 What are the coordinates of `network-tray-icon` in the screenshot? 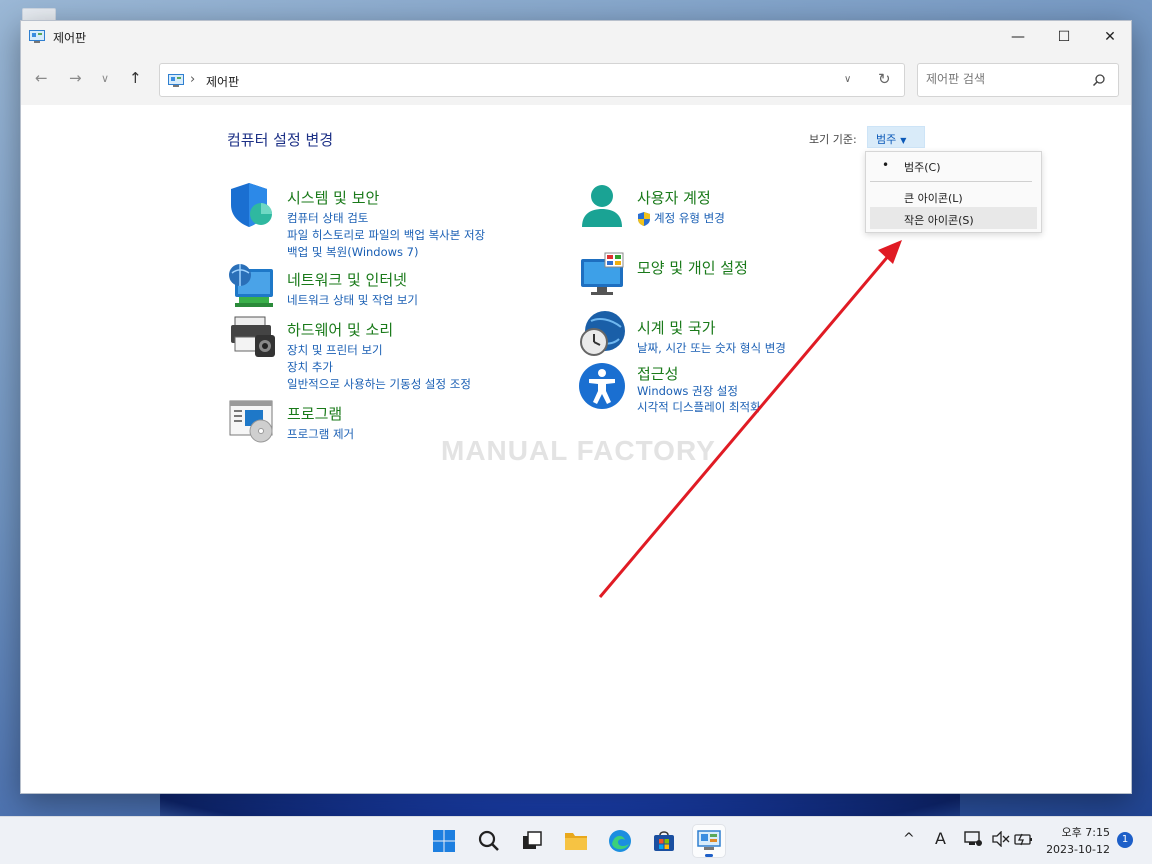 It's located at (973, 841).